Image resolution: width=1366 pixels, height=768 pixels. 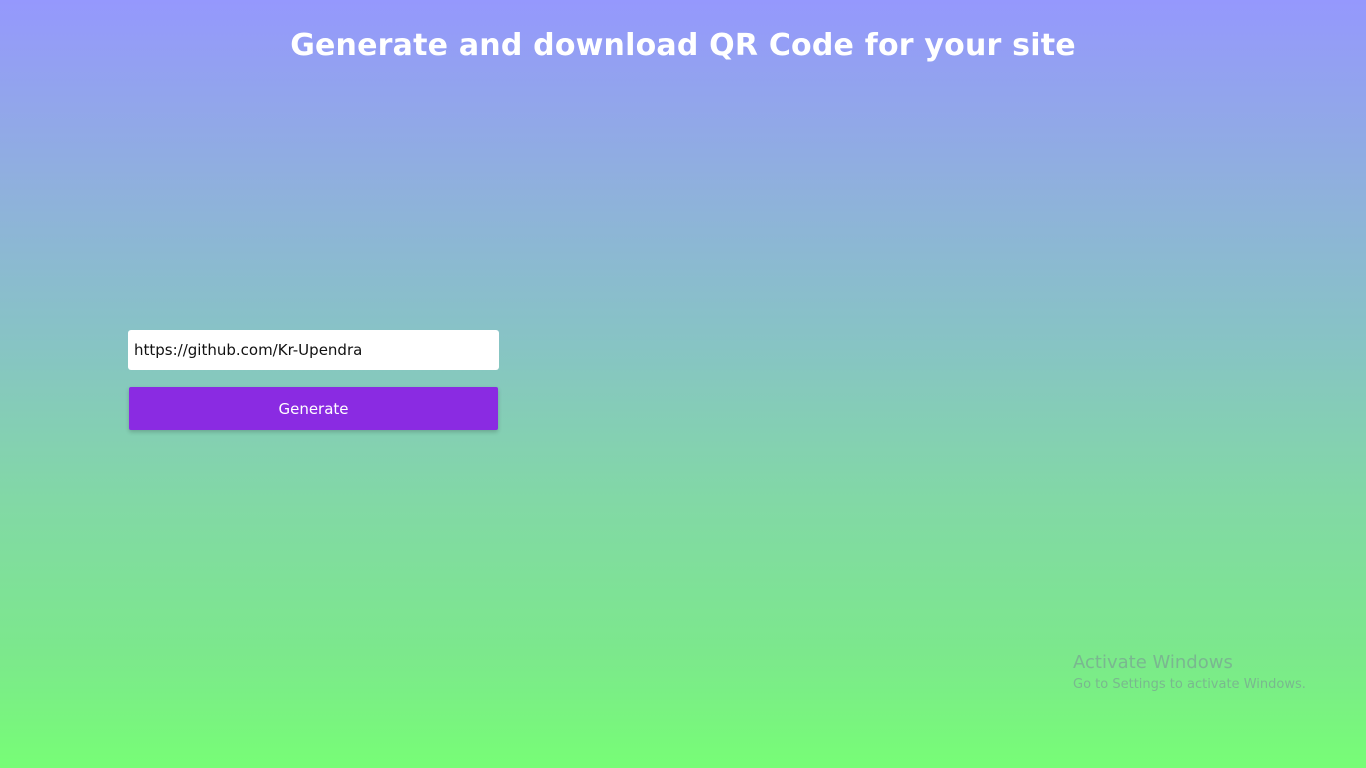 I want to click on generate-button: Generate, so click(x=313, y=408).